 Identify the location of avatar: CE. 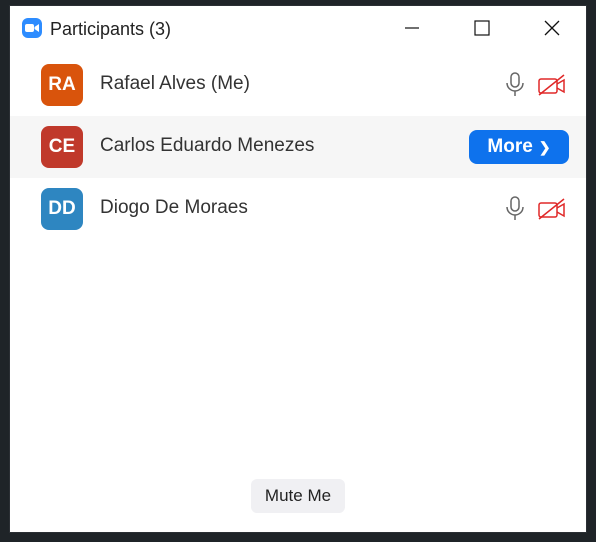
(62, 147).